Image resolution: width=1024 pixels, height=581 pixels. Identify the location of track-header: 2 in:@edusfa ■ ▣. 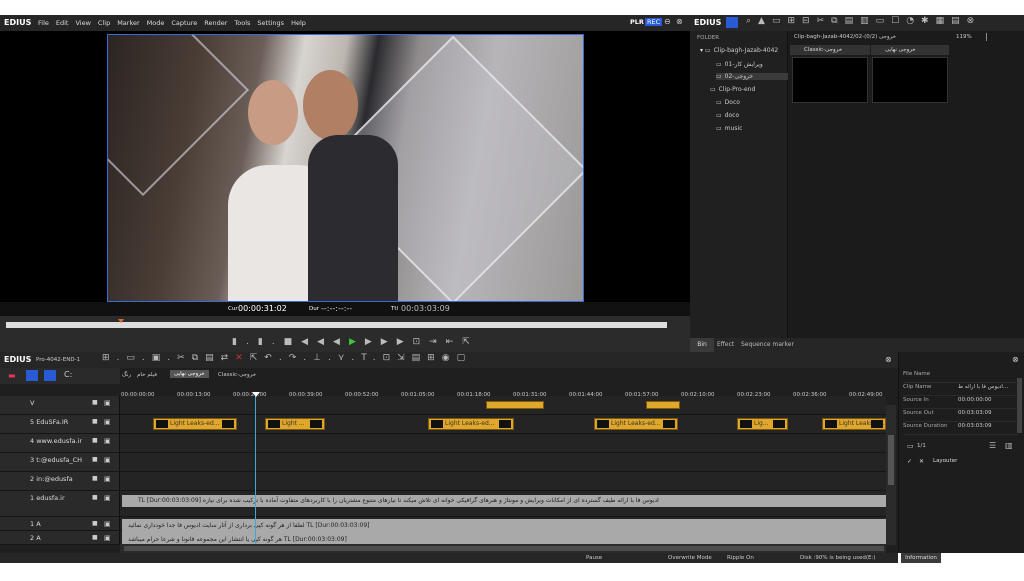
(60, 481).